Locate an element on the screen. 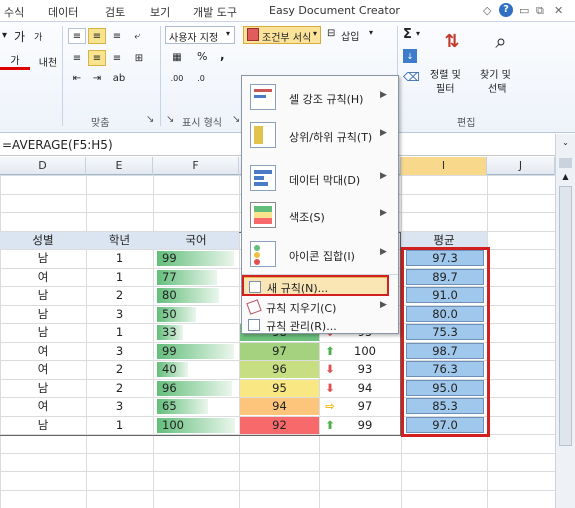 The width and height of the screenshot is (575, 508). decrease-decimal-icon: .0 is located at coordinates (201, 78).